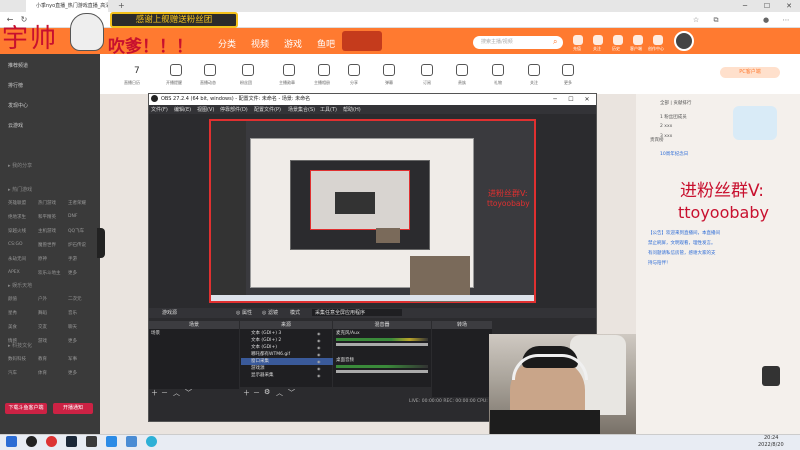 This screenshot has height=450, width=800. What do you see at coordinates (234, 109) in the screenshot?
I see `obs-menu-docks: 停靠部件(D)` at bounding box center [234, 109].